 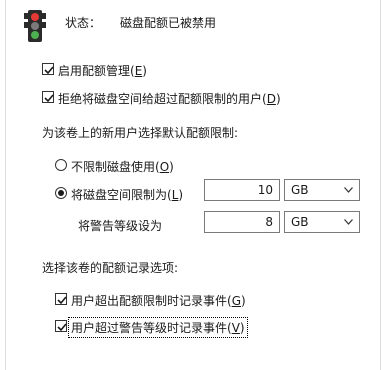 What do you see at coordinates (300, 222) in the screenshot?
I see `warning-unit-value: GB` at bounding box center [300, 222].